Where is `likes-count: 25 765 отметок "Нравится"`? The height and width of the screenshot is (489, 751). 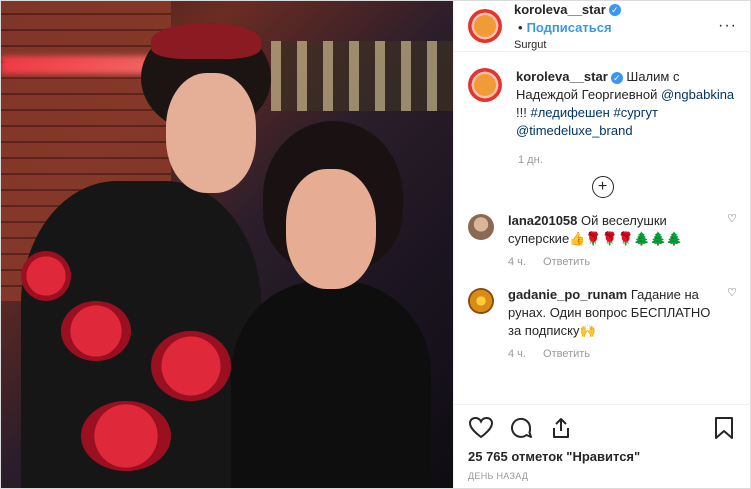 likes-count: 25 765 отметок "Нравится" is located at coordinates (602, 456).